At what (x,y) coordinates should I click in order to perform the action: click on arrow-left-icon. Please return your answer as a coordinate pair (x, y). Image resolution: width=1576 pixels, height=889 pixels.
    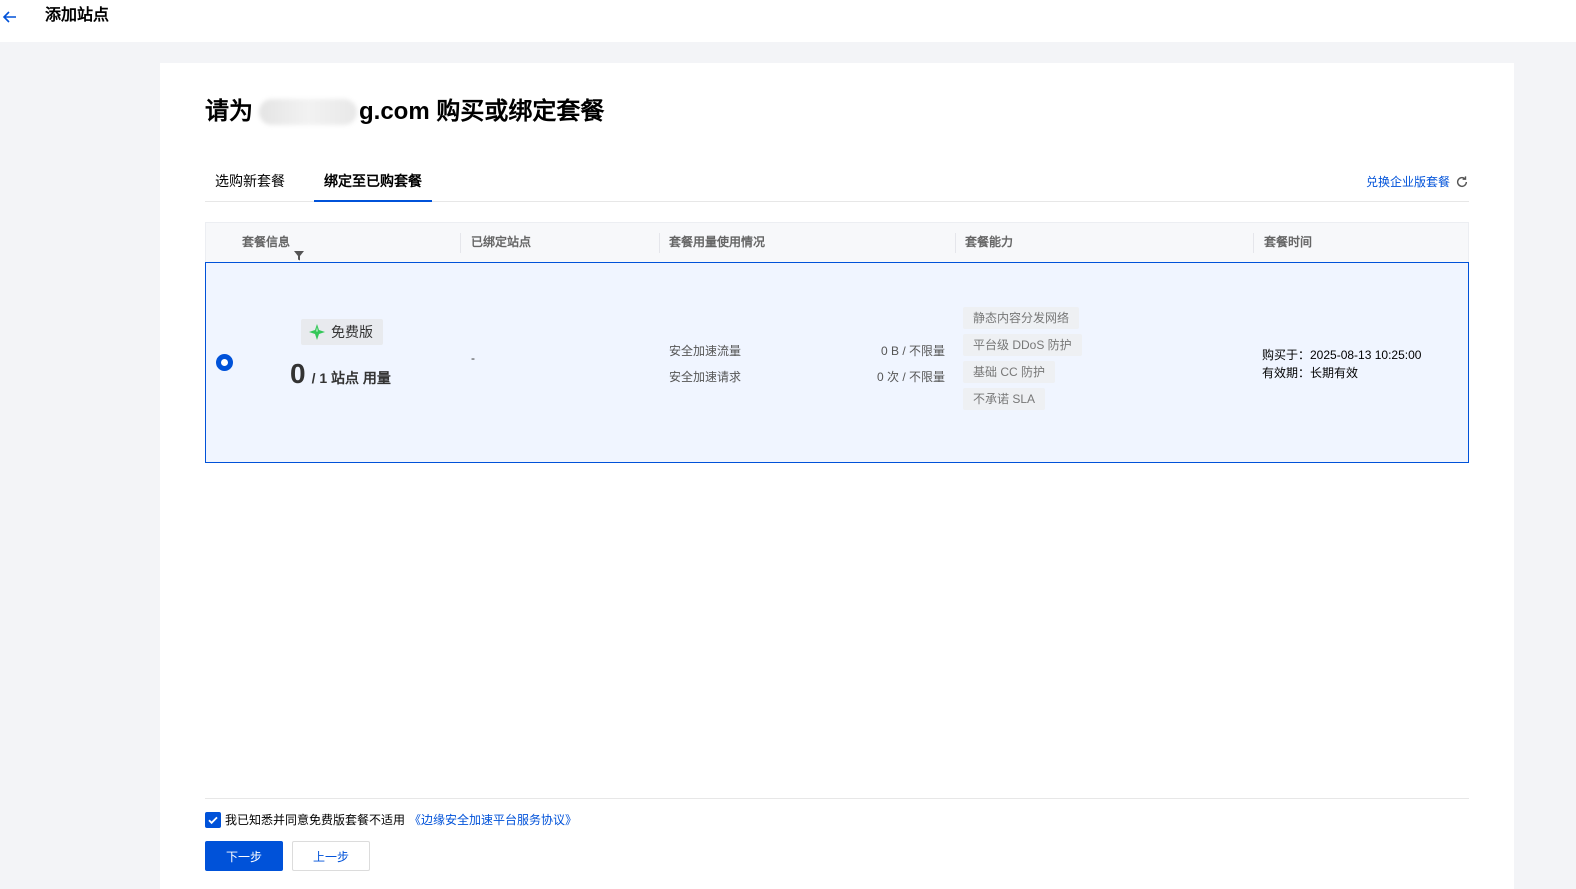
    Looking at the image, I should click on (10, 17).